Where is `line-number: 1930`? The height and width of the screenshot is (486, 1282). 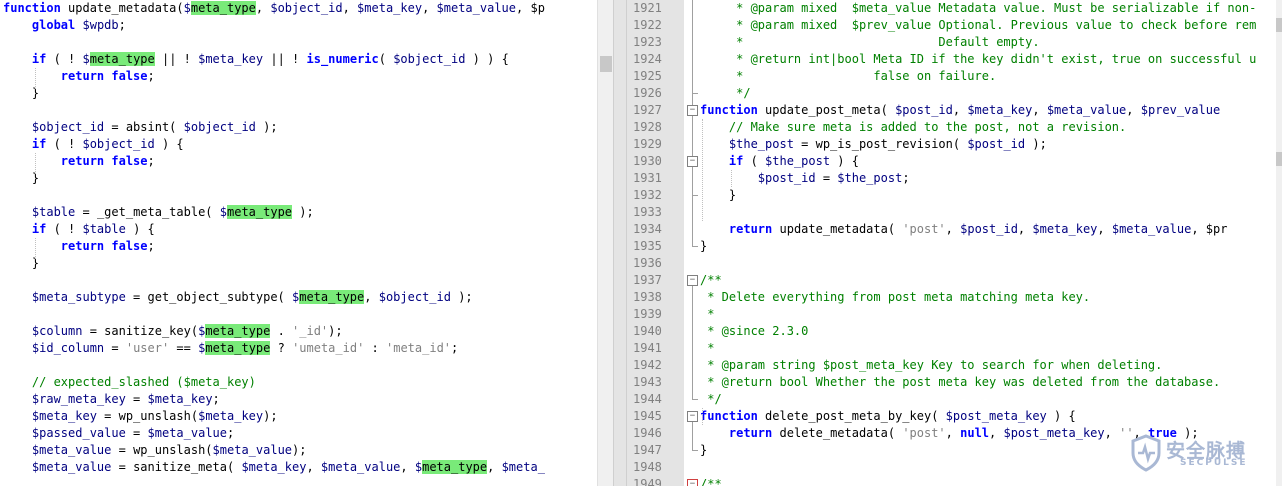 line-number: 1930 is located at coordinates (647, 161).